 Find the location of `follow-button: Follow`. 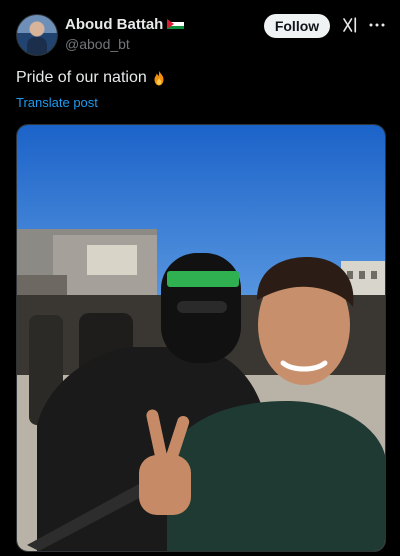

follow-button: Follow is located at coordinates (297, 26).